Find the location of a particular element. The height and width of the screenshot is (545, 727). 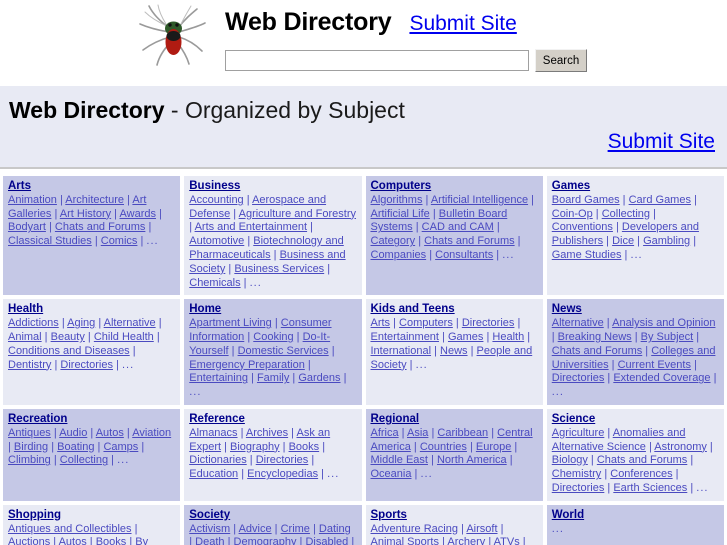

subcategory-link: Middle East is located at coordinates (399, 460).